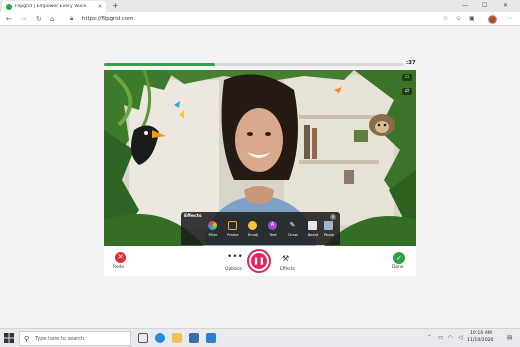  What do you see at coordinates (52, 19) in the screenshot?
I see `home-icon: ⌂` at bounding box center [52, 19].